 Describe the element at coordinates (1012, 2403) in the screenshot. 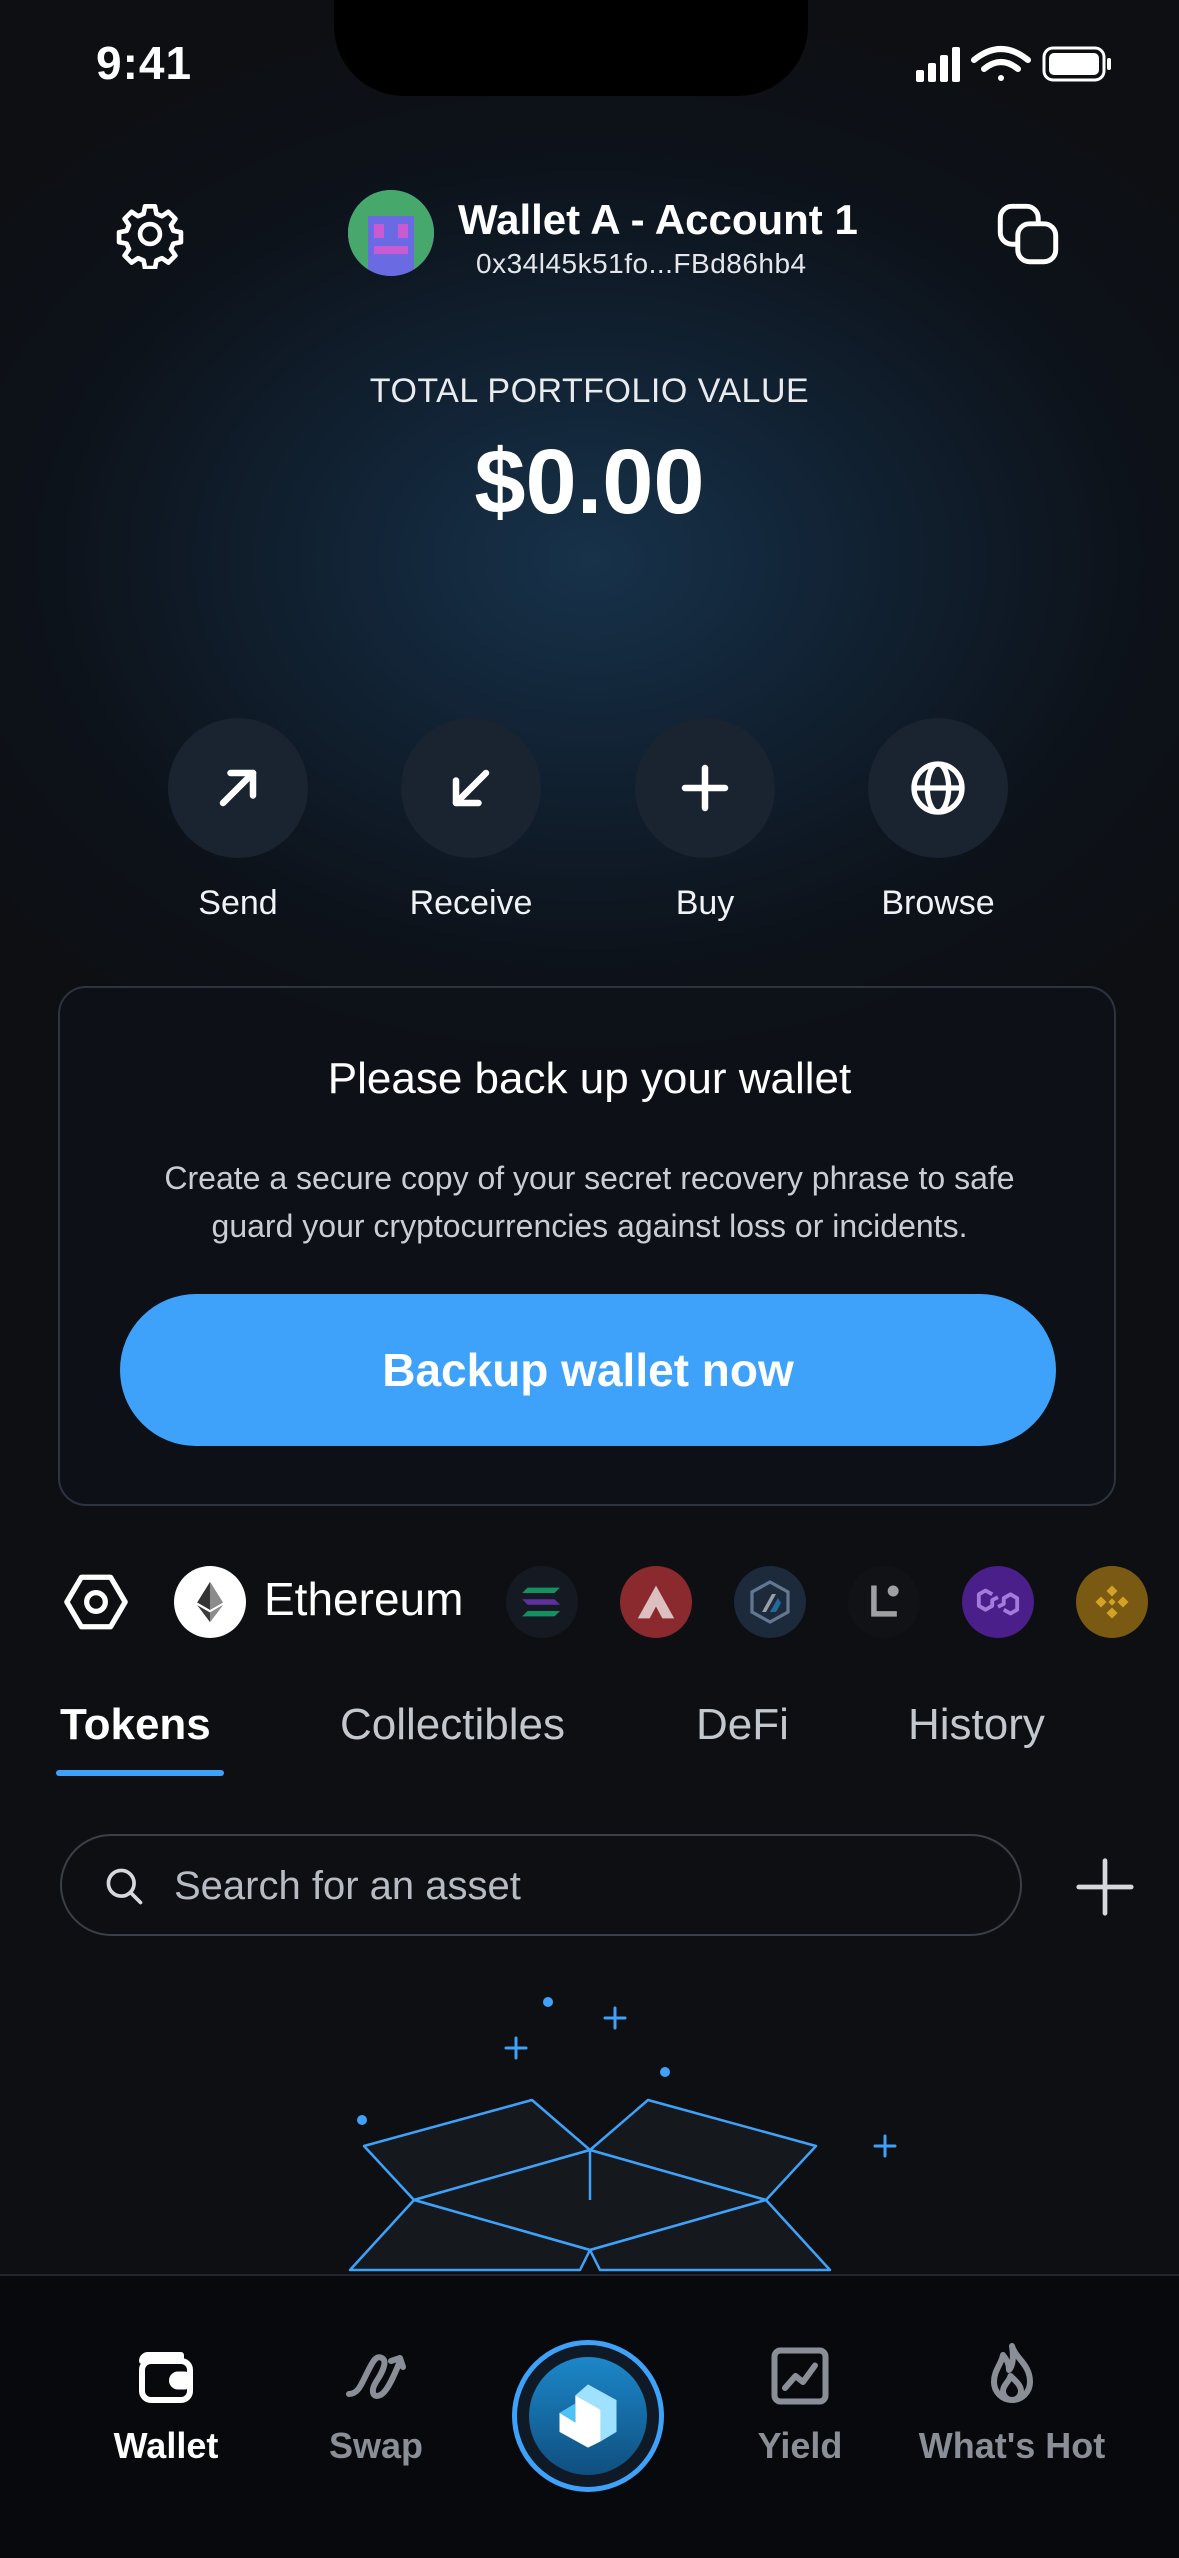

I see `nav-whats-hot: What's Hot` at that location.